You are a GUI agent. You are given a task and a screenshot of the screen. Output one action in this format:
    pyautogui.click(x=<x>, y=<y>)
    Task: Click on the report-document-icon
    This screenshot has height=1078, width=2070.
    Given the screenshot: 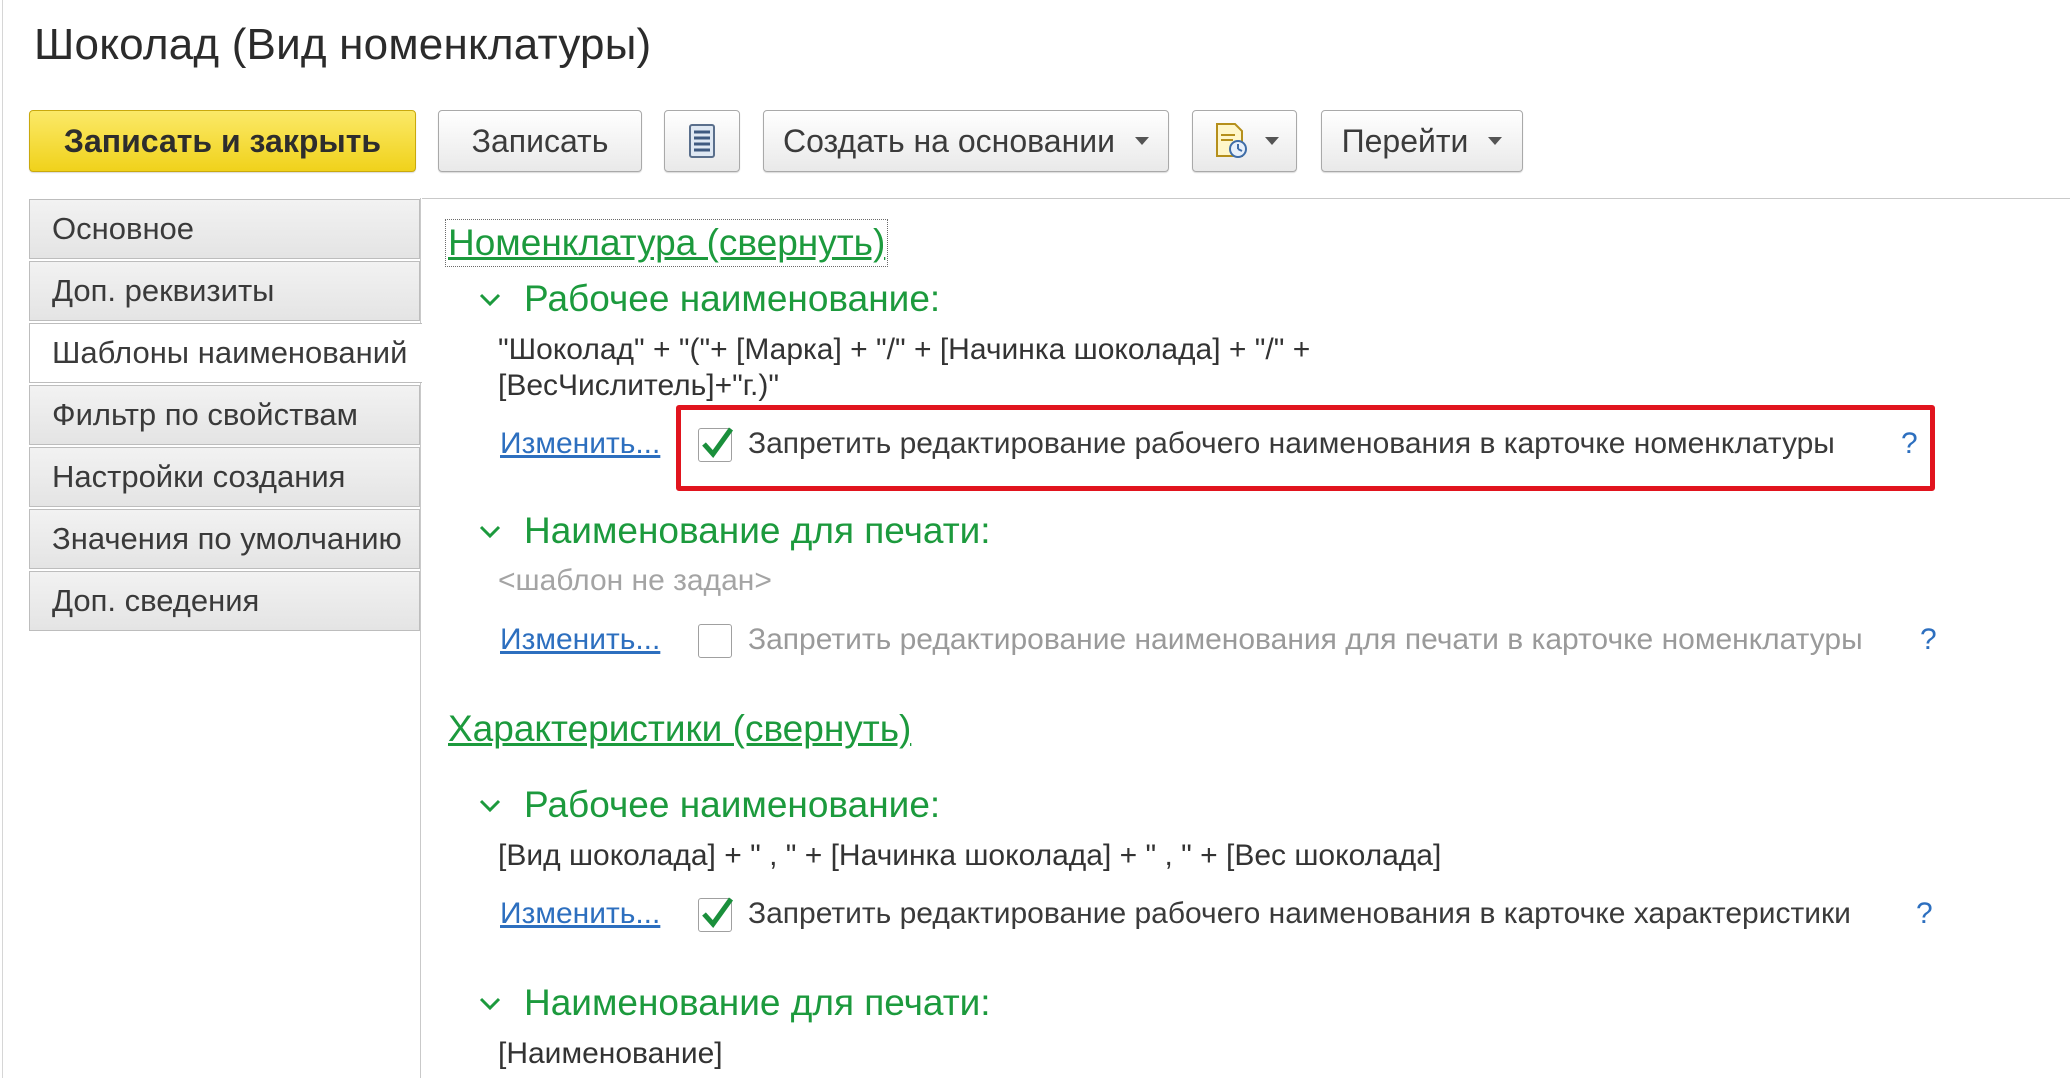 What is the action you would take?
    pyautogui.click(x=1231, y=140)
    